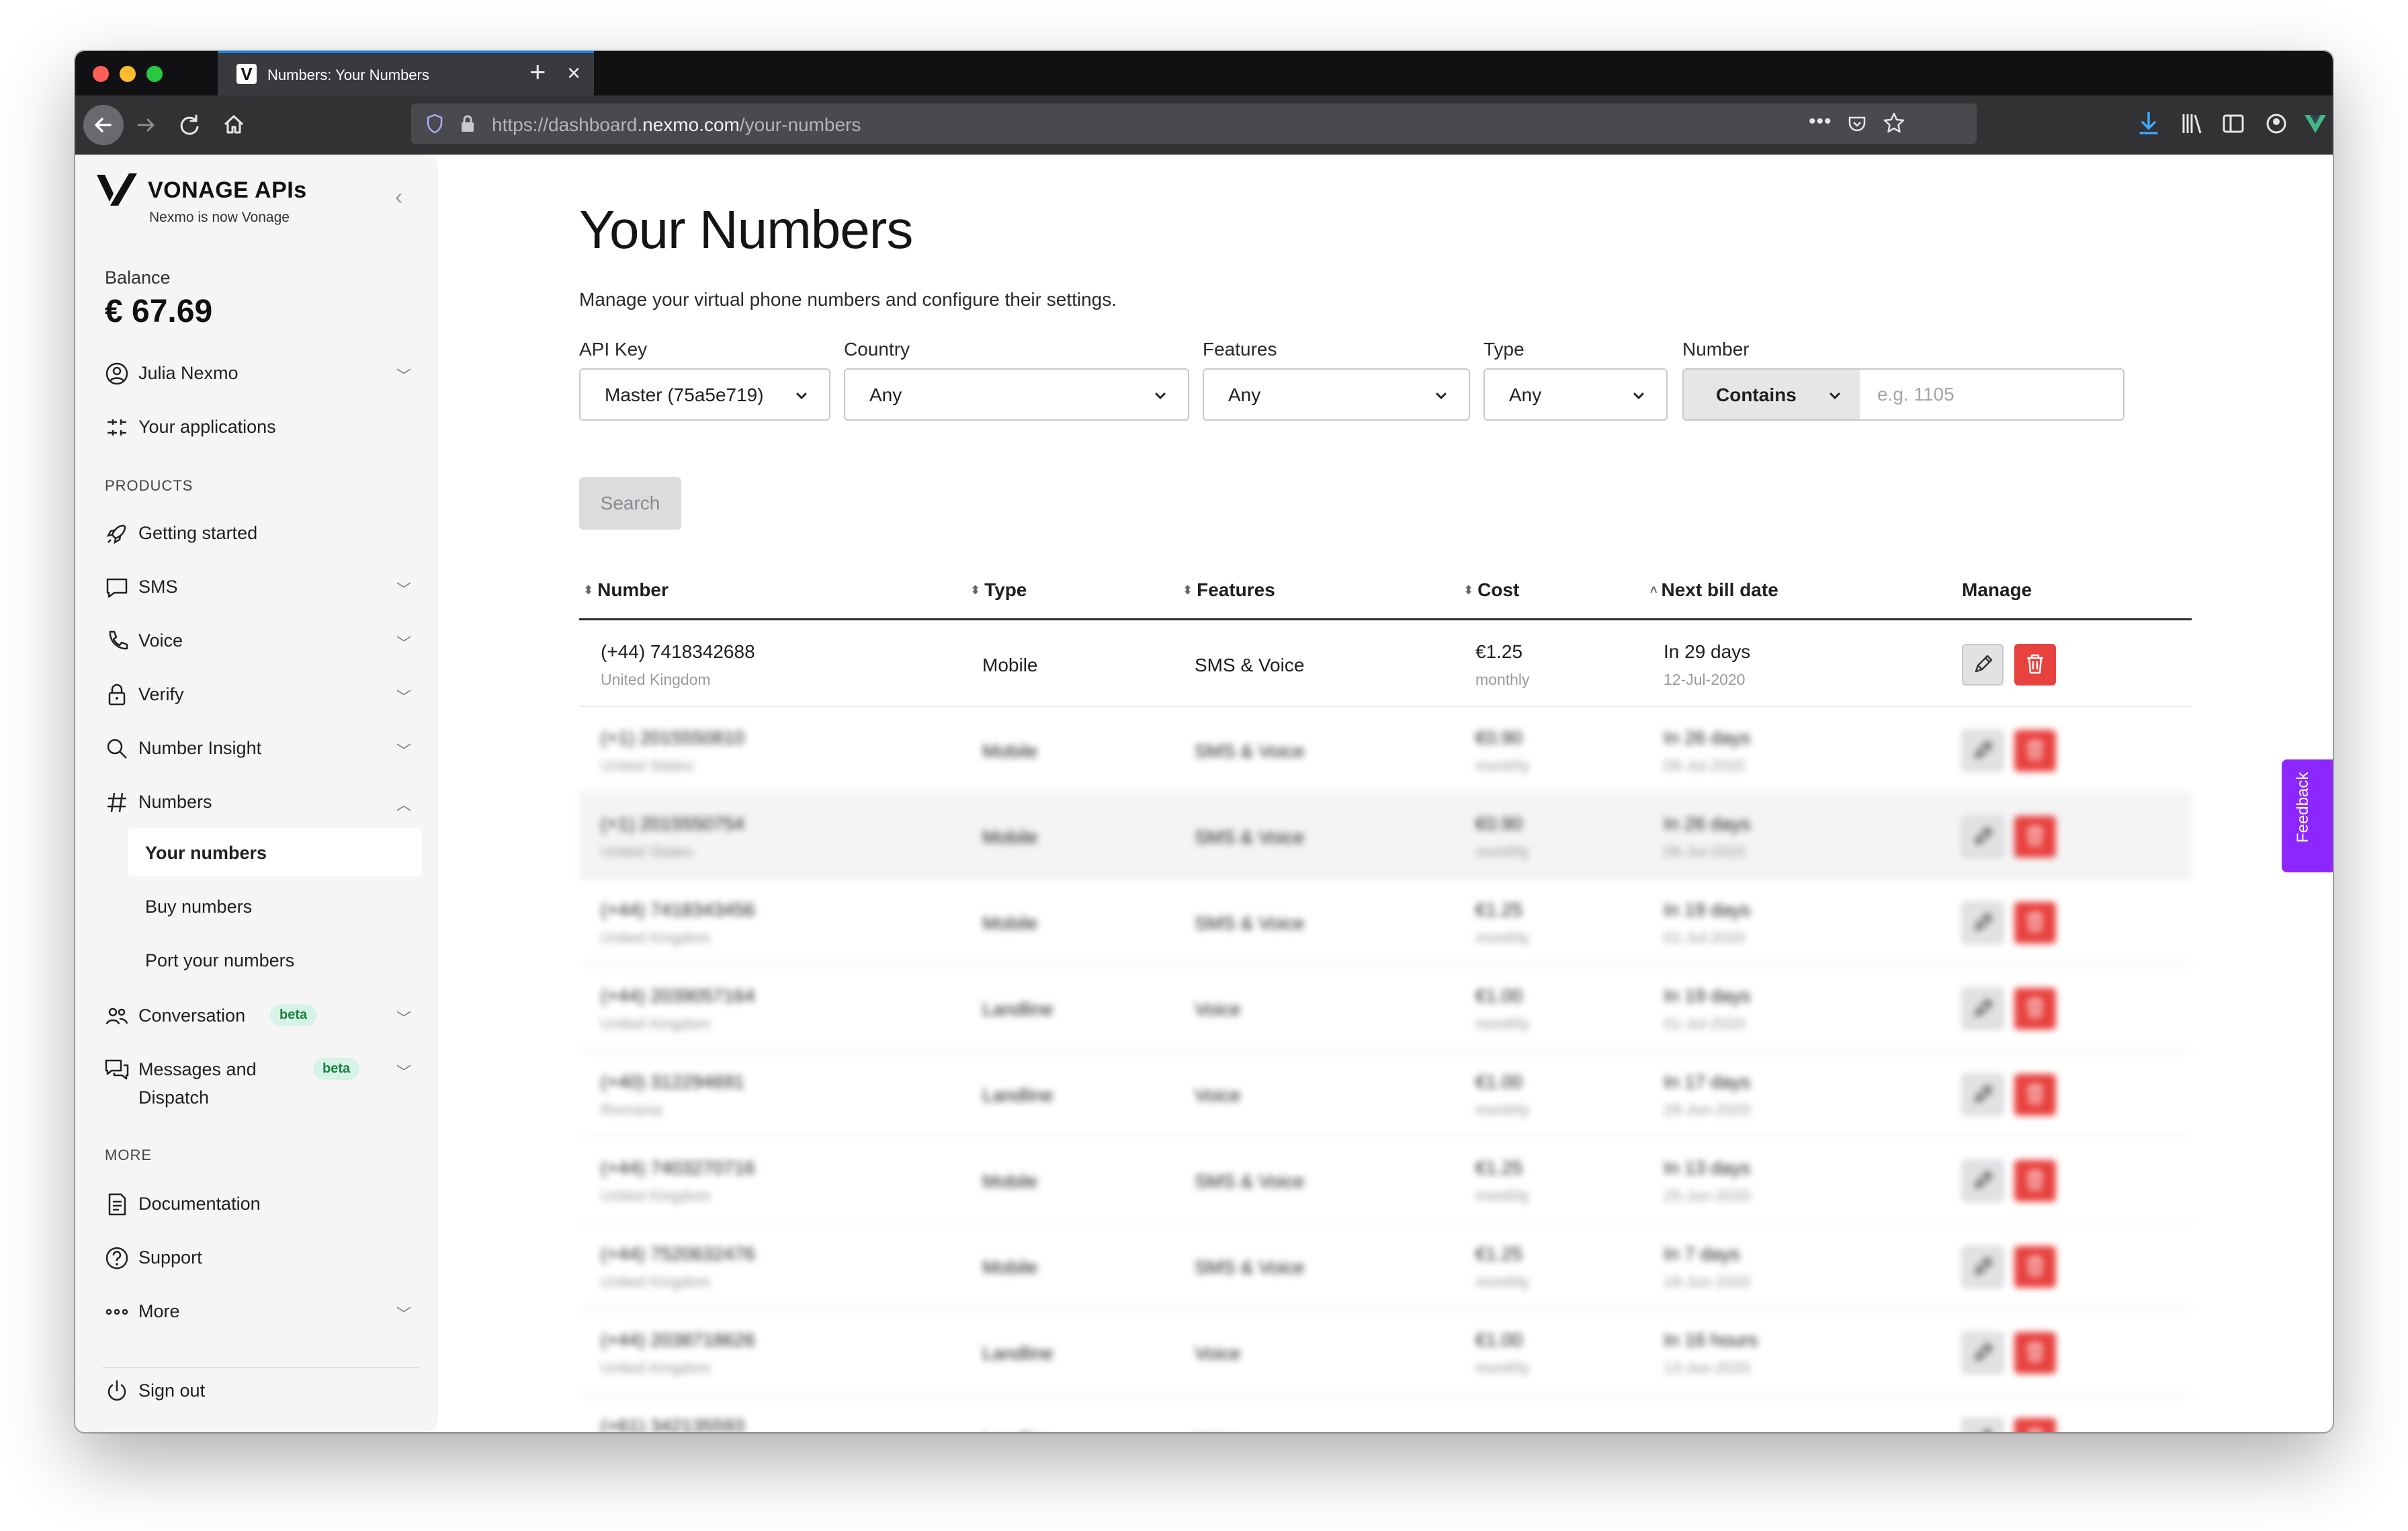 This screenshot has height=1531, width=2408. I want to click on country-select: Any, so click(1016, 394).